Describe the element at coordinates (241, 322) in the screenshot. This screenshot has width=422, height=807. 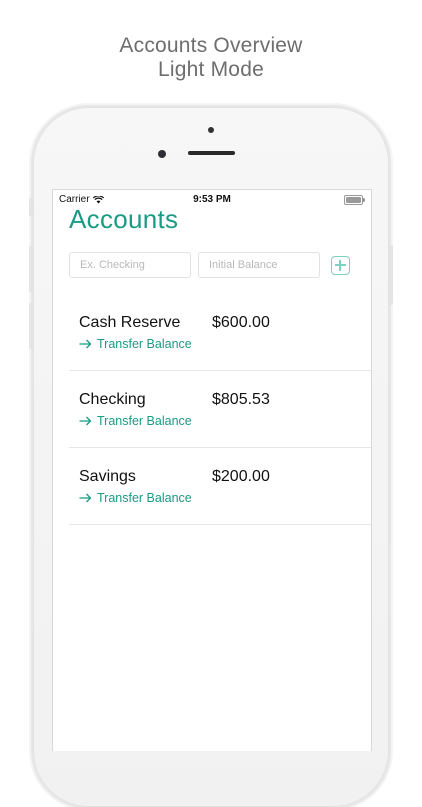
I see `account-balance: $600.00` at that location.